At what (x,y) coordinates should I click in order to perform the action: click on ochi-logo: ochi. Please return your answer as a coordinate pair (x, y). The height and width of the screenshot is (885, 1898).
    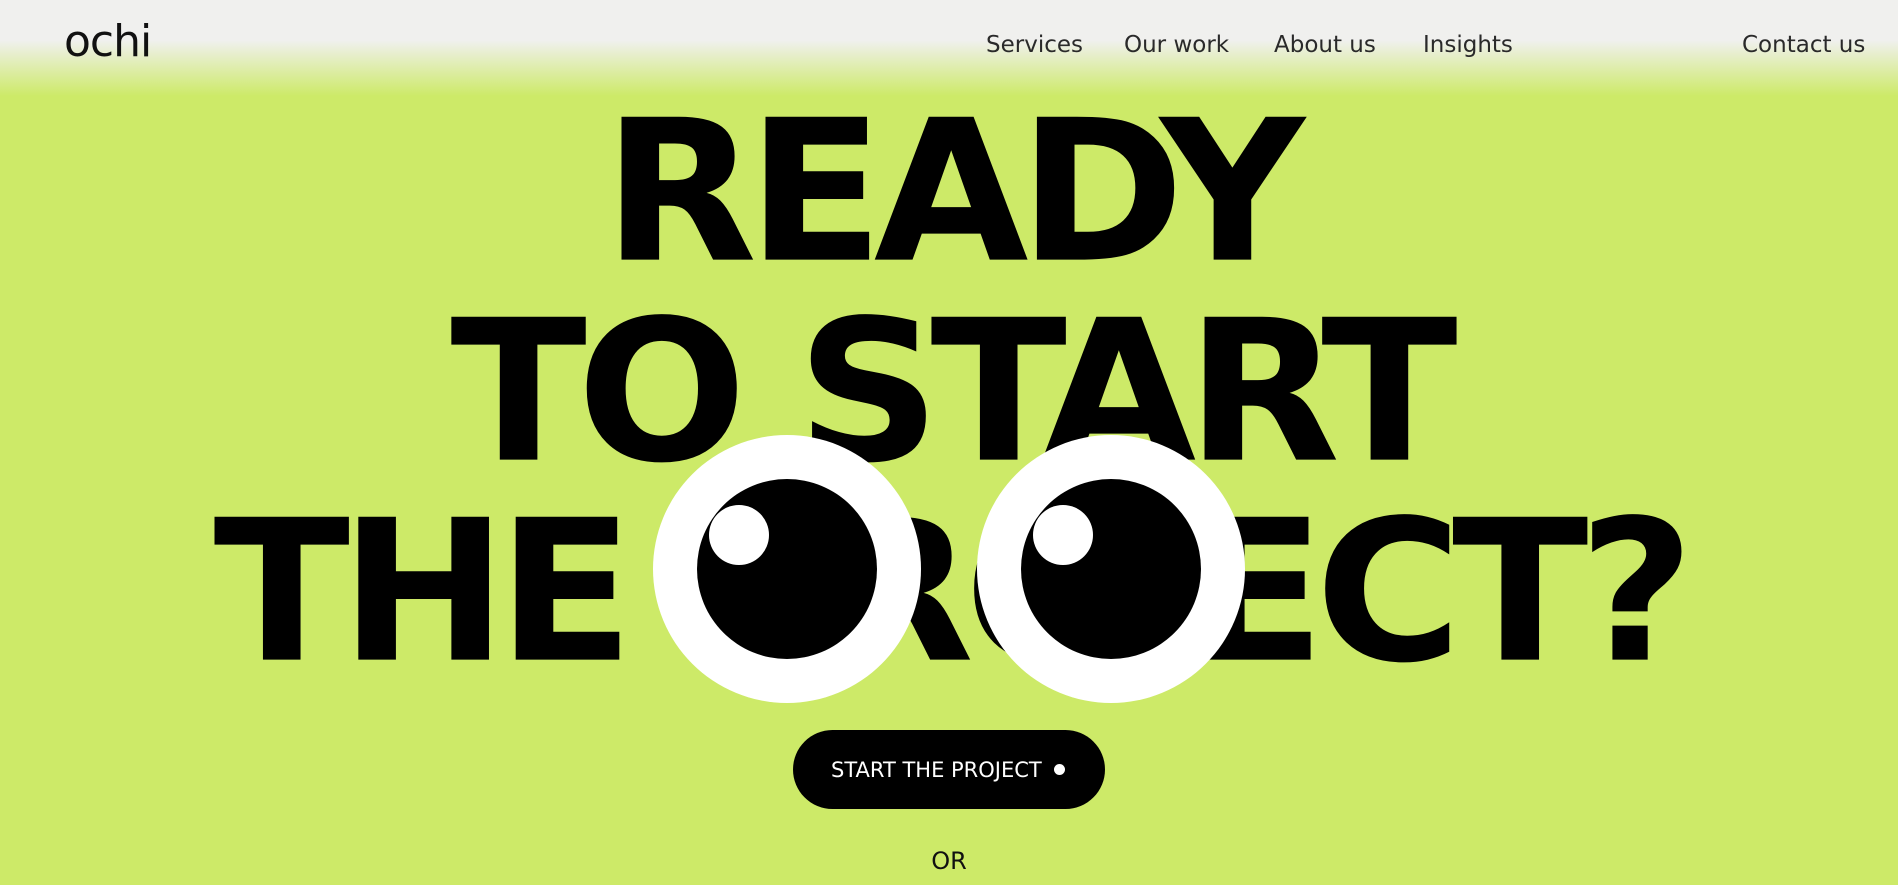
    Looking at the image, I should click on (108, 42).